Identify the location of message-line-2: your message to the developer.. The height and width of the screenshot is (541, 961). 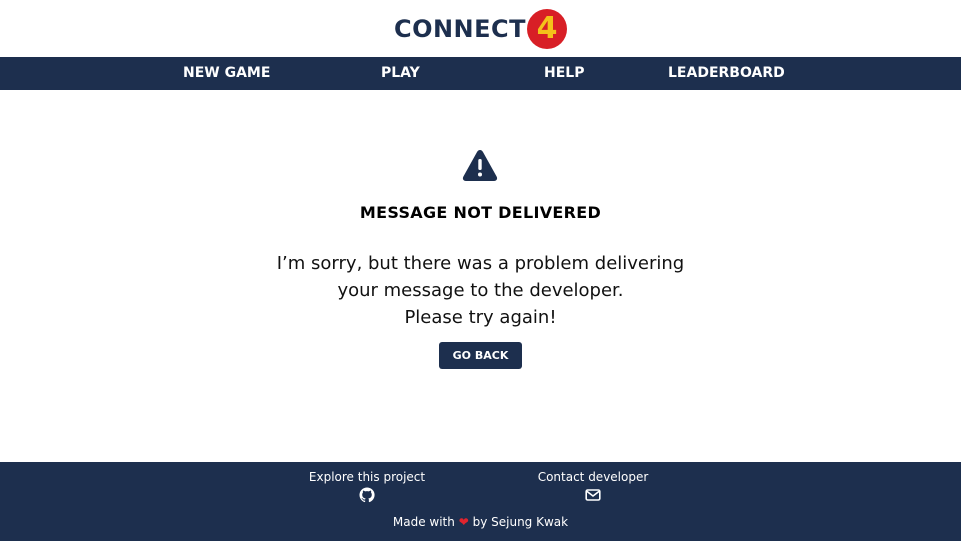
(480, 290).